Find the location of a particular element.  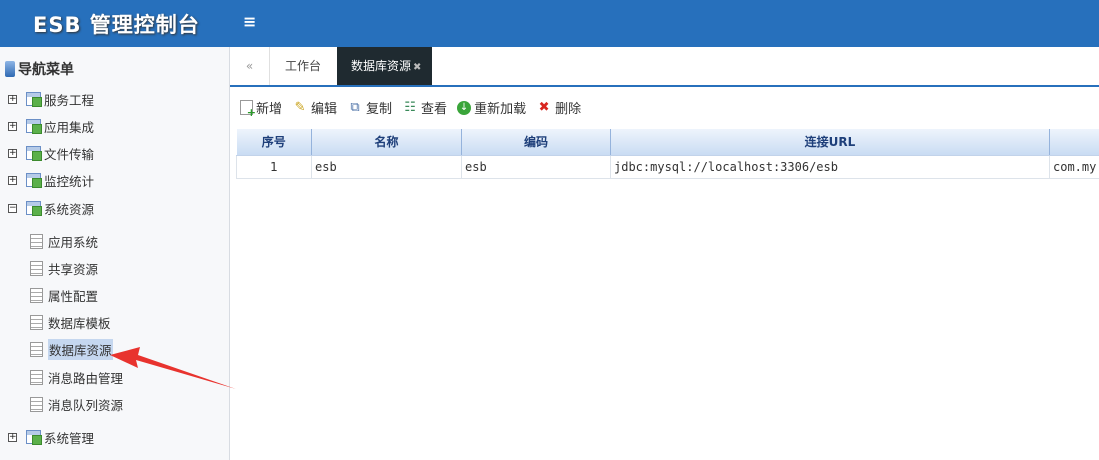

edit-button: ✎ 编辑 is located at coordinates (314, 108).